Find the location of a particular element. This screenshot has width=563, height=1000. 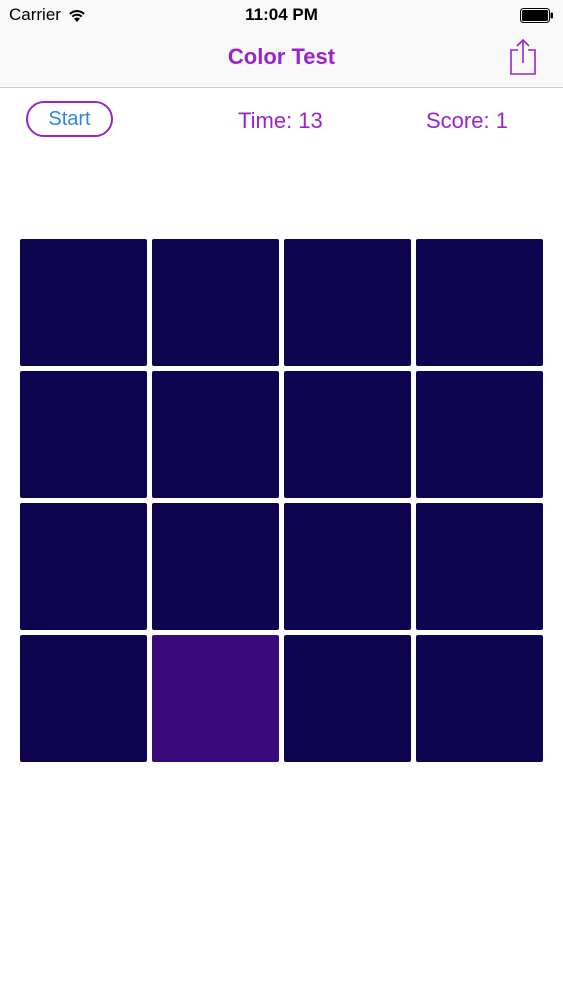

navigation-bar: Color Test is located at coordinates (281, 59).